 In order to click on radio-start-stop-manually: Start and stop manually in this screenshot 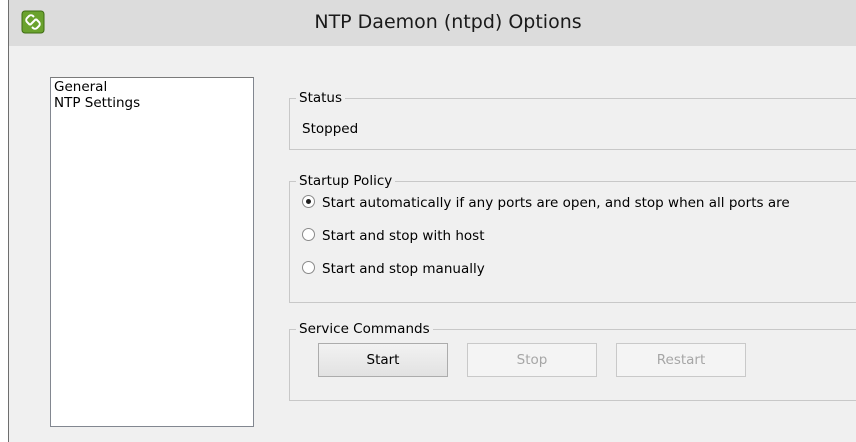, I will do `click(393, 269)`.